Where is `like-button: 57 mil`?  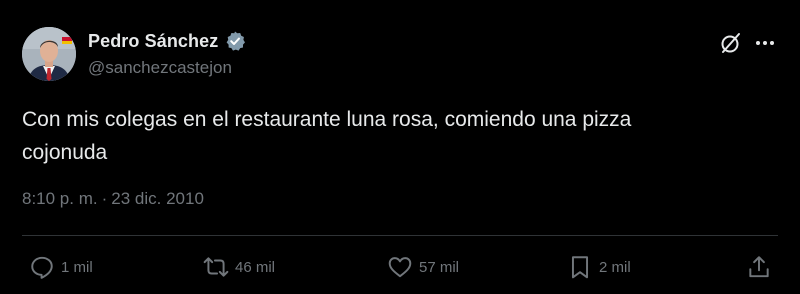
like-button: 57 mil is located at coordinates (423, 267).